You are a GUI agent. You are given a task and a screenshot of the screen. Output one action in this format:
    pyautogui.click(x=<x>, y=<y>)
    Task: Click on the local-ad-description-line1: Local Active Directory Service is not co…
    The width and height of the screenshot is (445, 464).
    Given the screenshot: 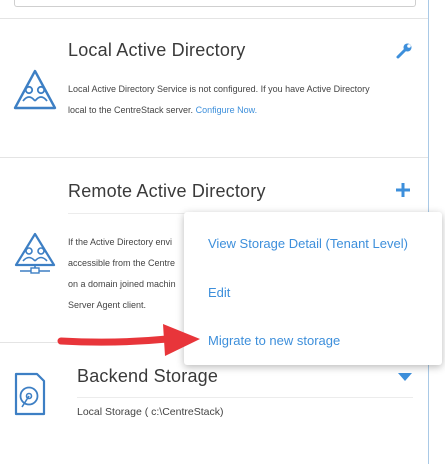 What is the action you would take?
    pyautogui.click(x=219, y=89)
    